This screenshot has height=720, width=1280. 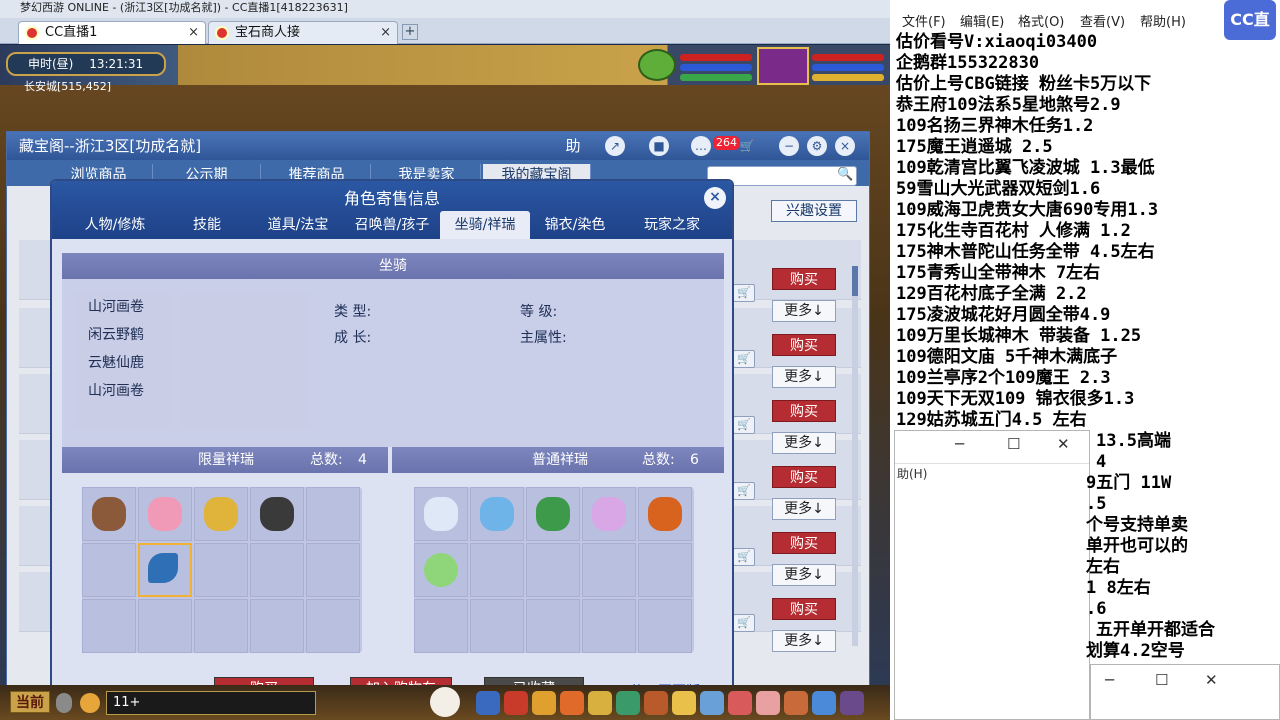 What do you see at coordinates (1102, 20) in the screenshot?
I see `menu-view: 查看(V)` at bounding box center [1102, 20].